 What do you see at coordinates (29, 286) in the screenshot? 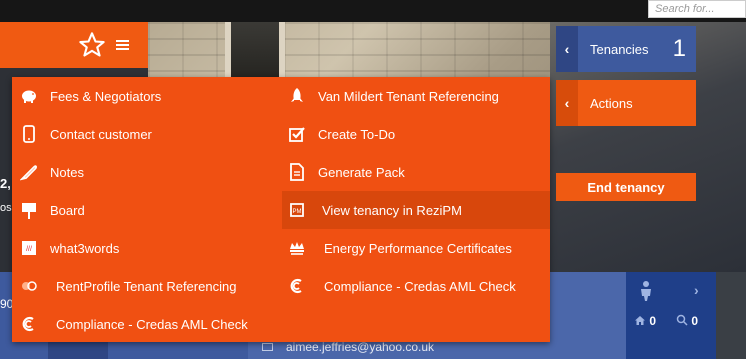
I see `rentprofile-icon` at bounding box center [29, 286].